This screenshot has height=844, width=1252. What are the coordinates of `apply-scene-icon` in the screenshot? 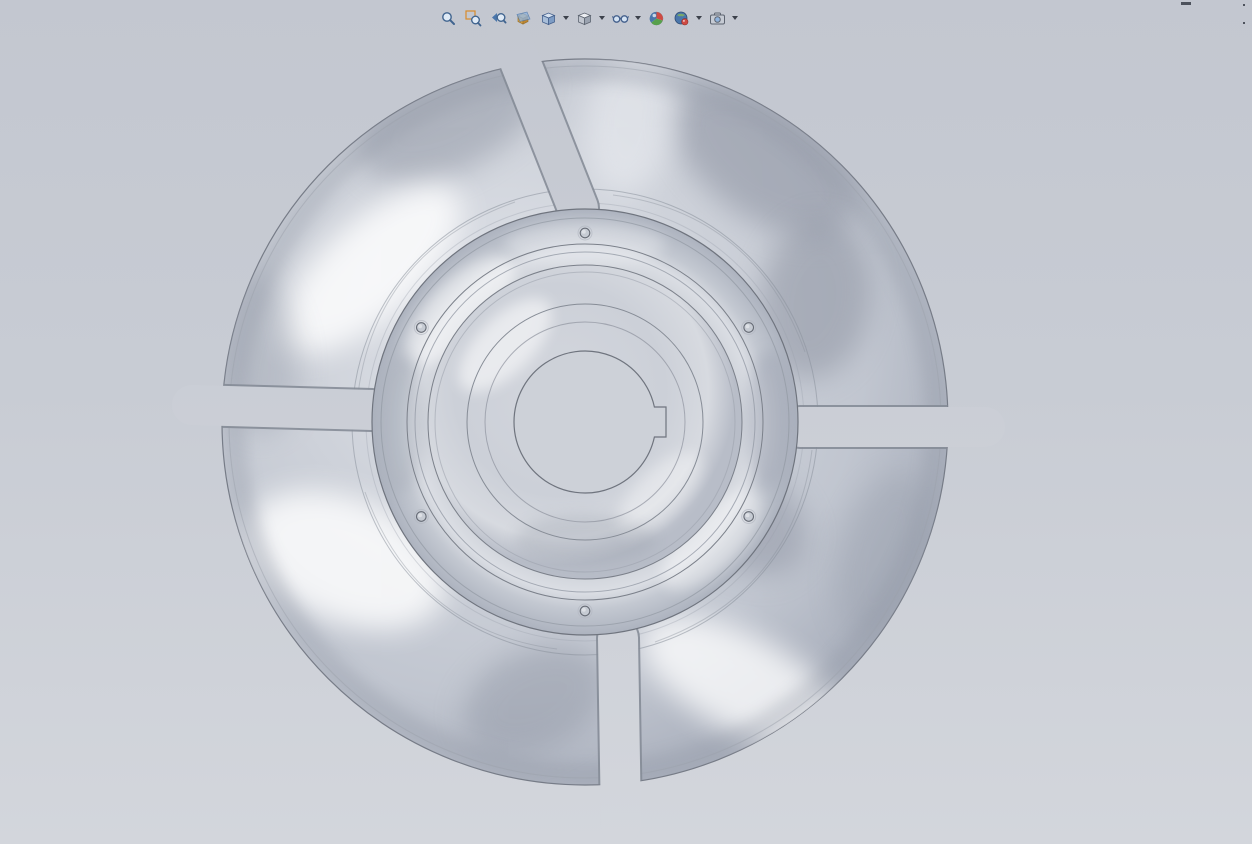 It's located at (681, 18).